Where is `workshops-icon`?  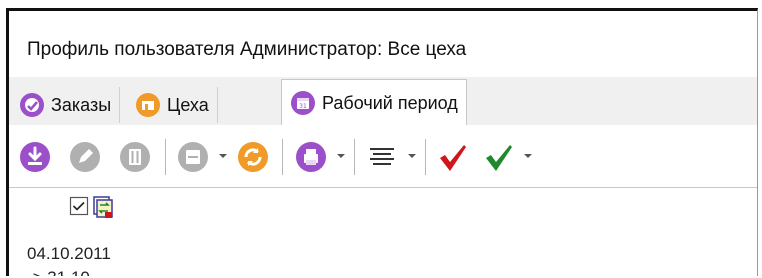 workshops-icon is located at coordinates (148, 105).